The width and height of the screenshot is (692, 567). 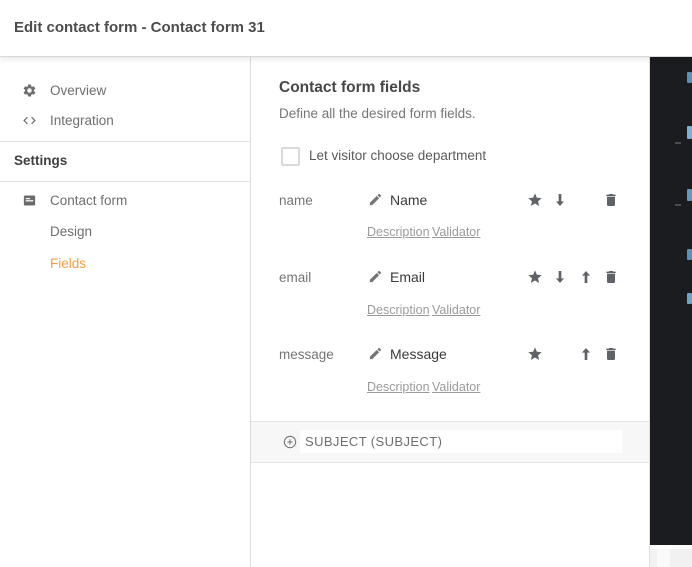 What do you see at coordinates (125, 121) in the screenshot?
I see `sidebar-item-integration: Integration` at bounding box center [125, 121].